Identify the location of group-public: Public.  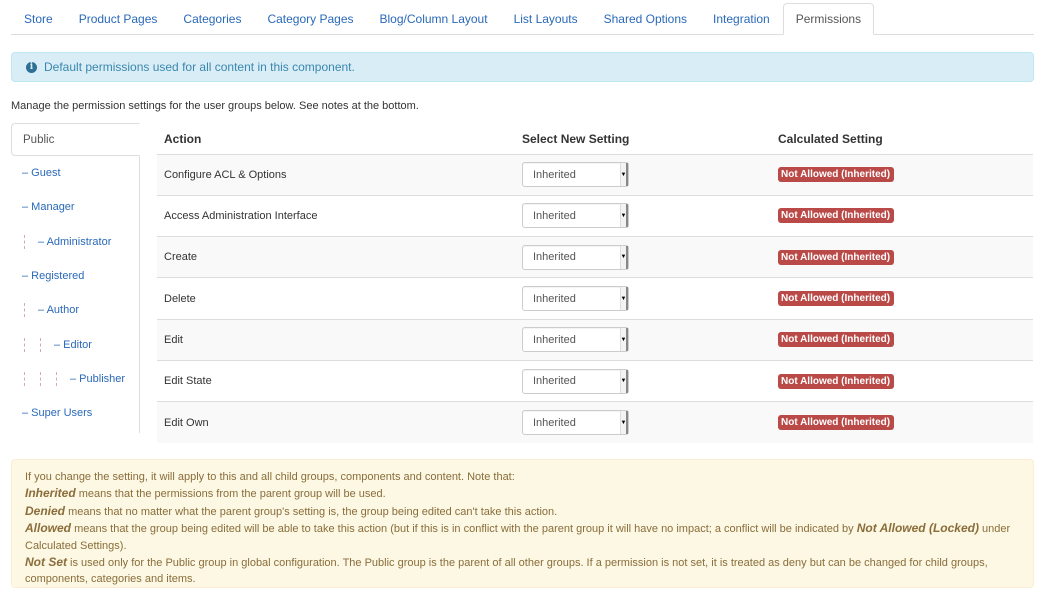
(75, 139).